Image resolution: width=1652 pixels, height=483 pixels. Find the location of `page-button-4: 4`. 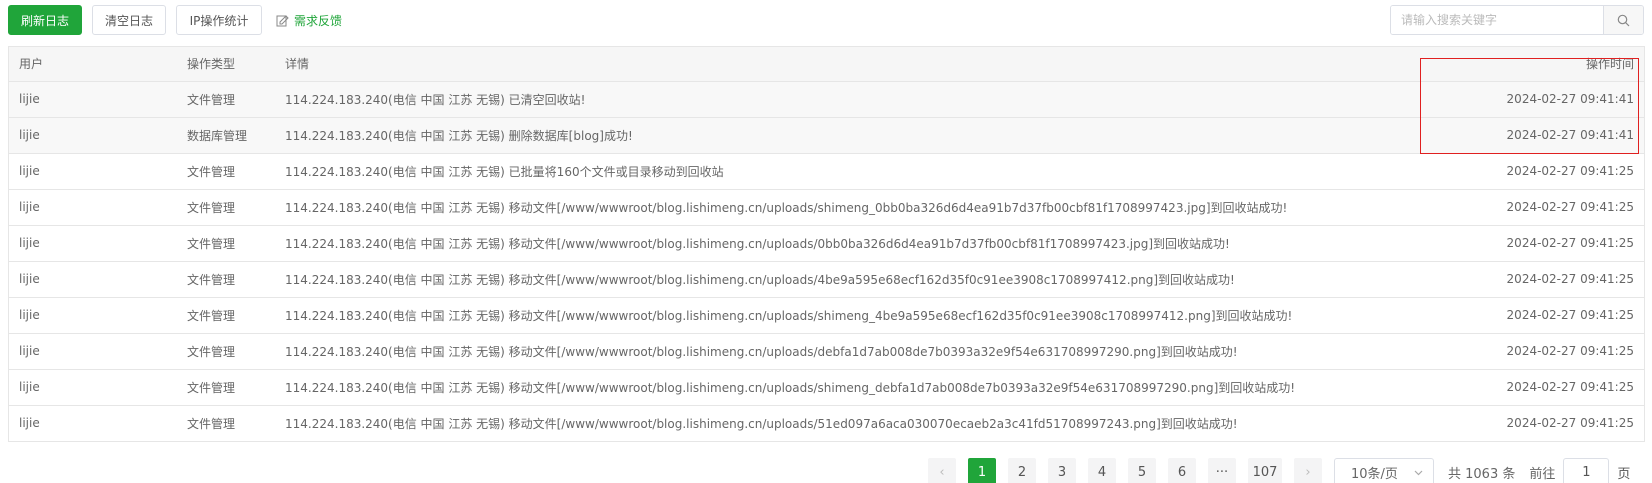

page-button-4: 4 is located at coordinates (1102, 470).